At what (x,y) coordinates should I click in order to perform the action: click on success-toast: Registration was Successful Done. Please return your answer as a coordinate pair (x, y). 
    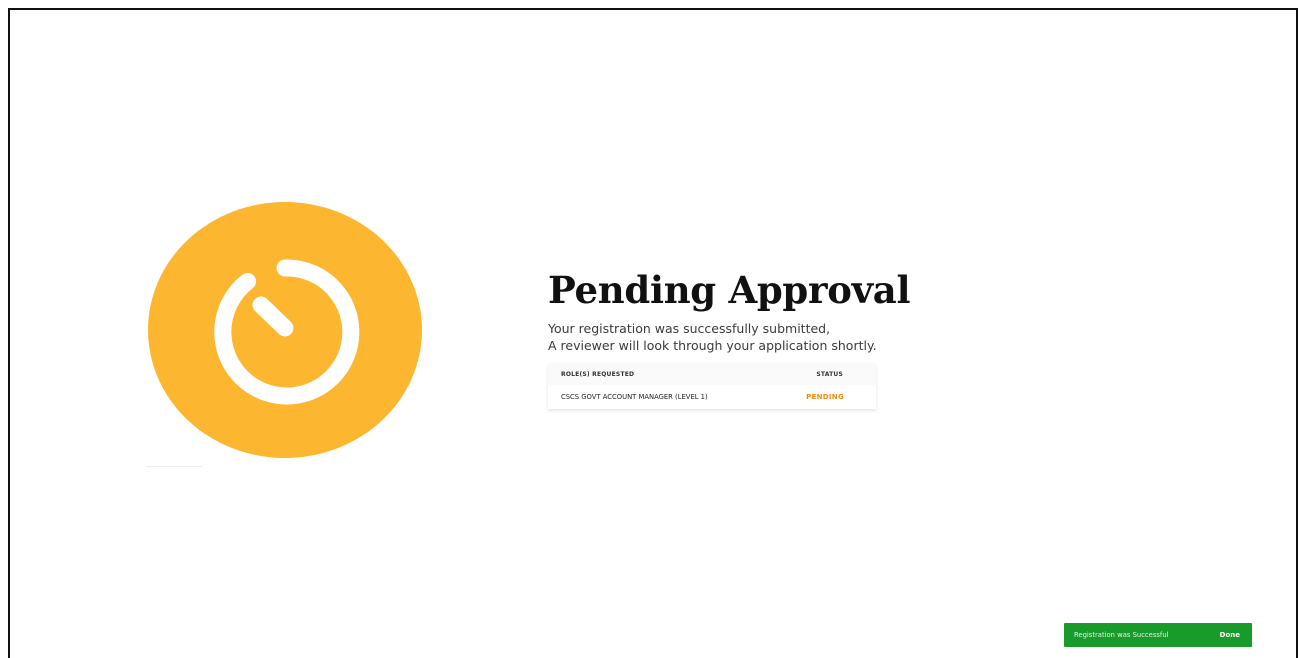
    Looking at the image, I should click on (1158, 635).